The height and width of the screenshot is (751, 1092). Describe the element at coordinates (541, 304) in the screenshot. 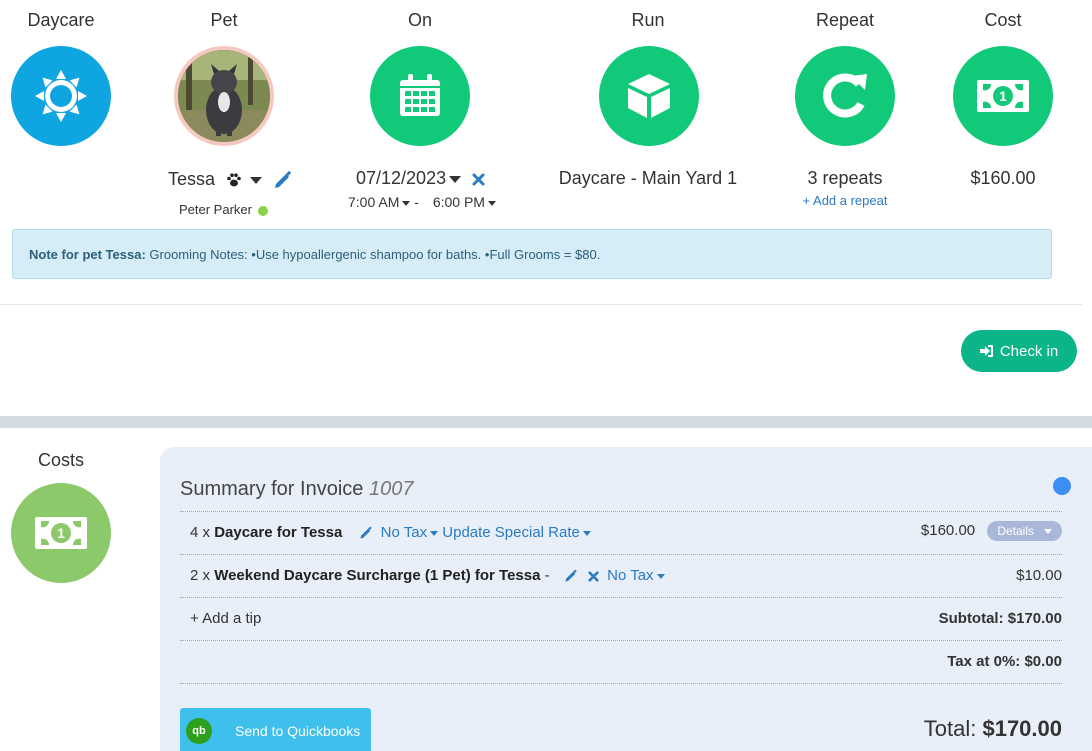

I see `section-divider` at that location.